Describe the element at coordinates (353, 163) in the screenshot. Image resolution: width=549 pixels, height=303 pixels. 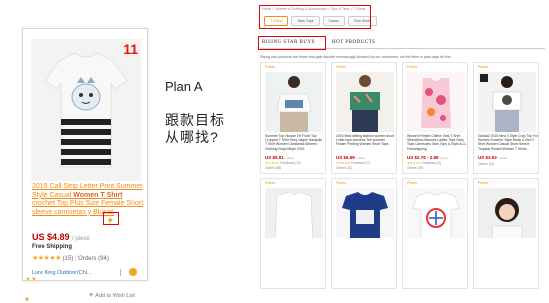
I see `feedback-row: ★★★★★ Feedback (7)` at that location.